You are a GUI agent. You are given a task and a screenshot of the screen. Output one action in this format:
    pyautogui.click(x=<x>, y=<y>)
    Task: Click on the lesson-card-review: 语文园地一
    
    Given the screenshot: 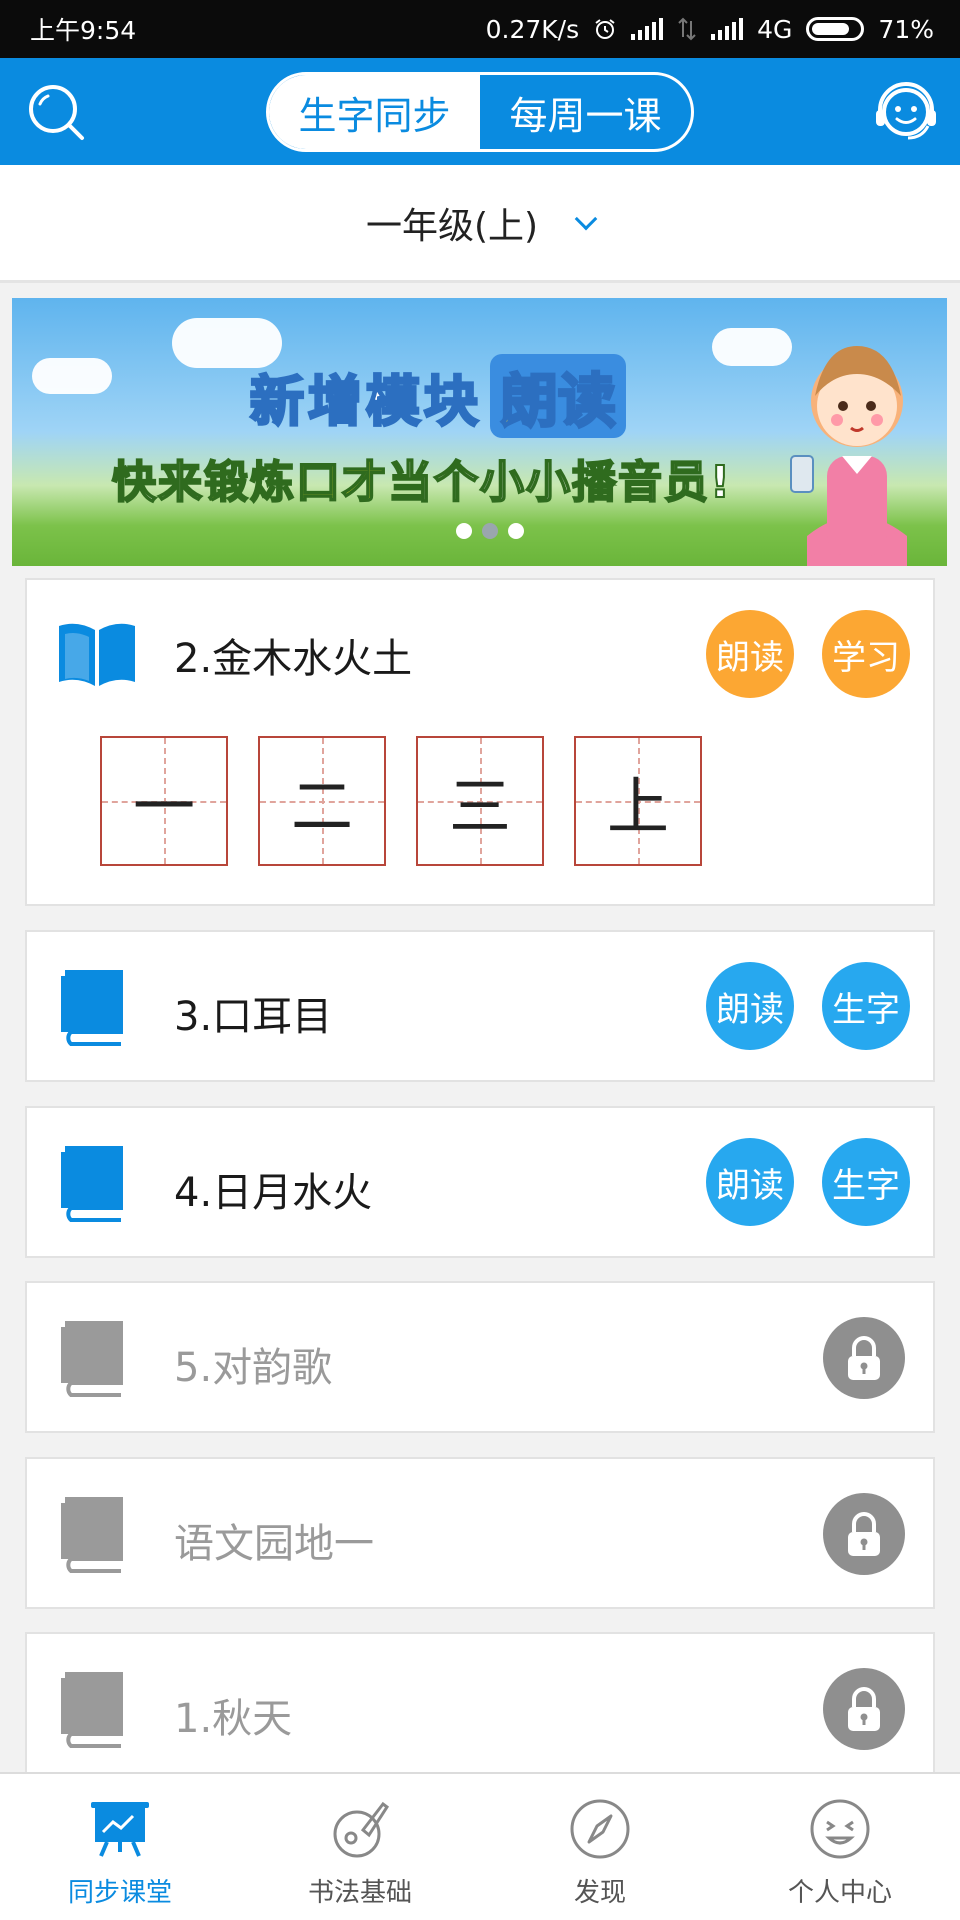 What is the action you would take?
    pyautogui.click(x=480, y=1533)
    